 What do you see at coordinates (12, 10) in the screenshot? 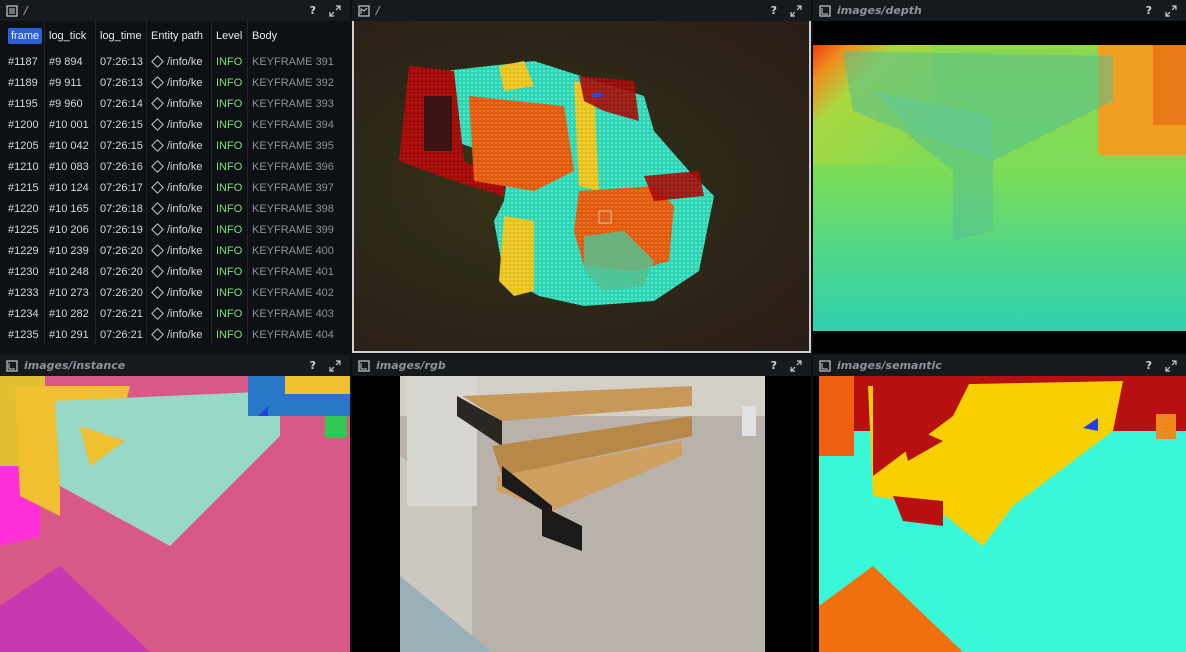
I see `text-log-icon` at bounding box center [12, 10].